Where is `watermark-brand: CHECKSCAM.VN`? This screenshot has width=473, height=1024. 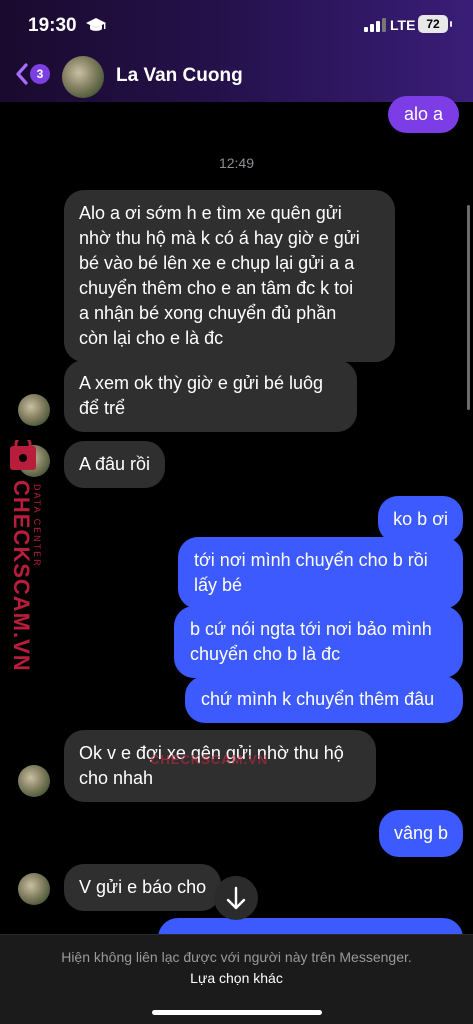
watermark-brand: CHECKSCAM.VN is located at coordinates (21, 576).